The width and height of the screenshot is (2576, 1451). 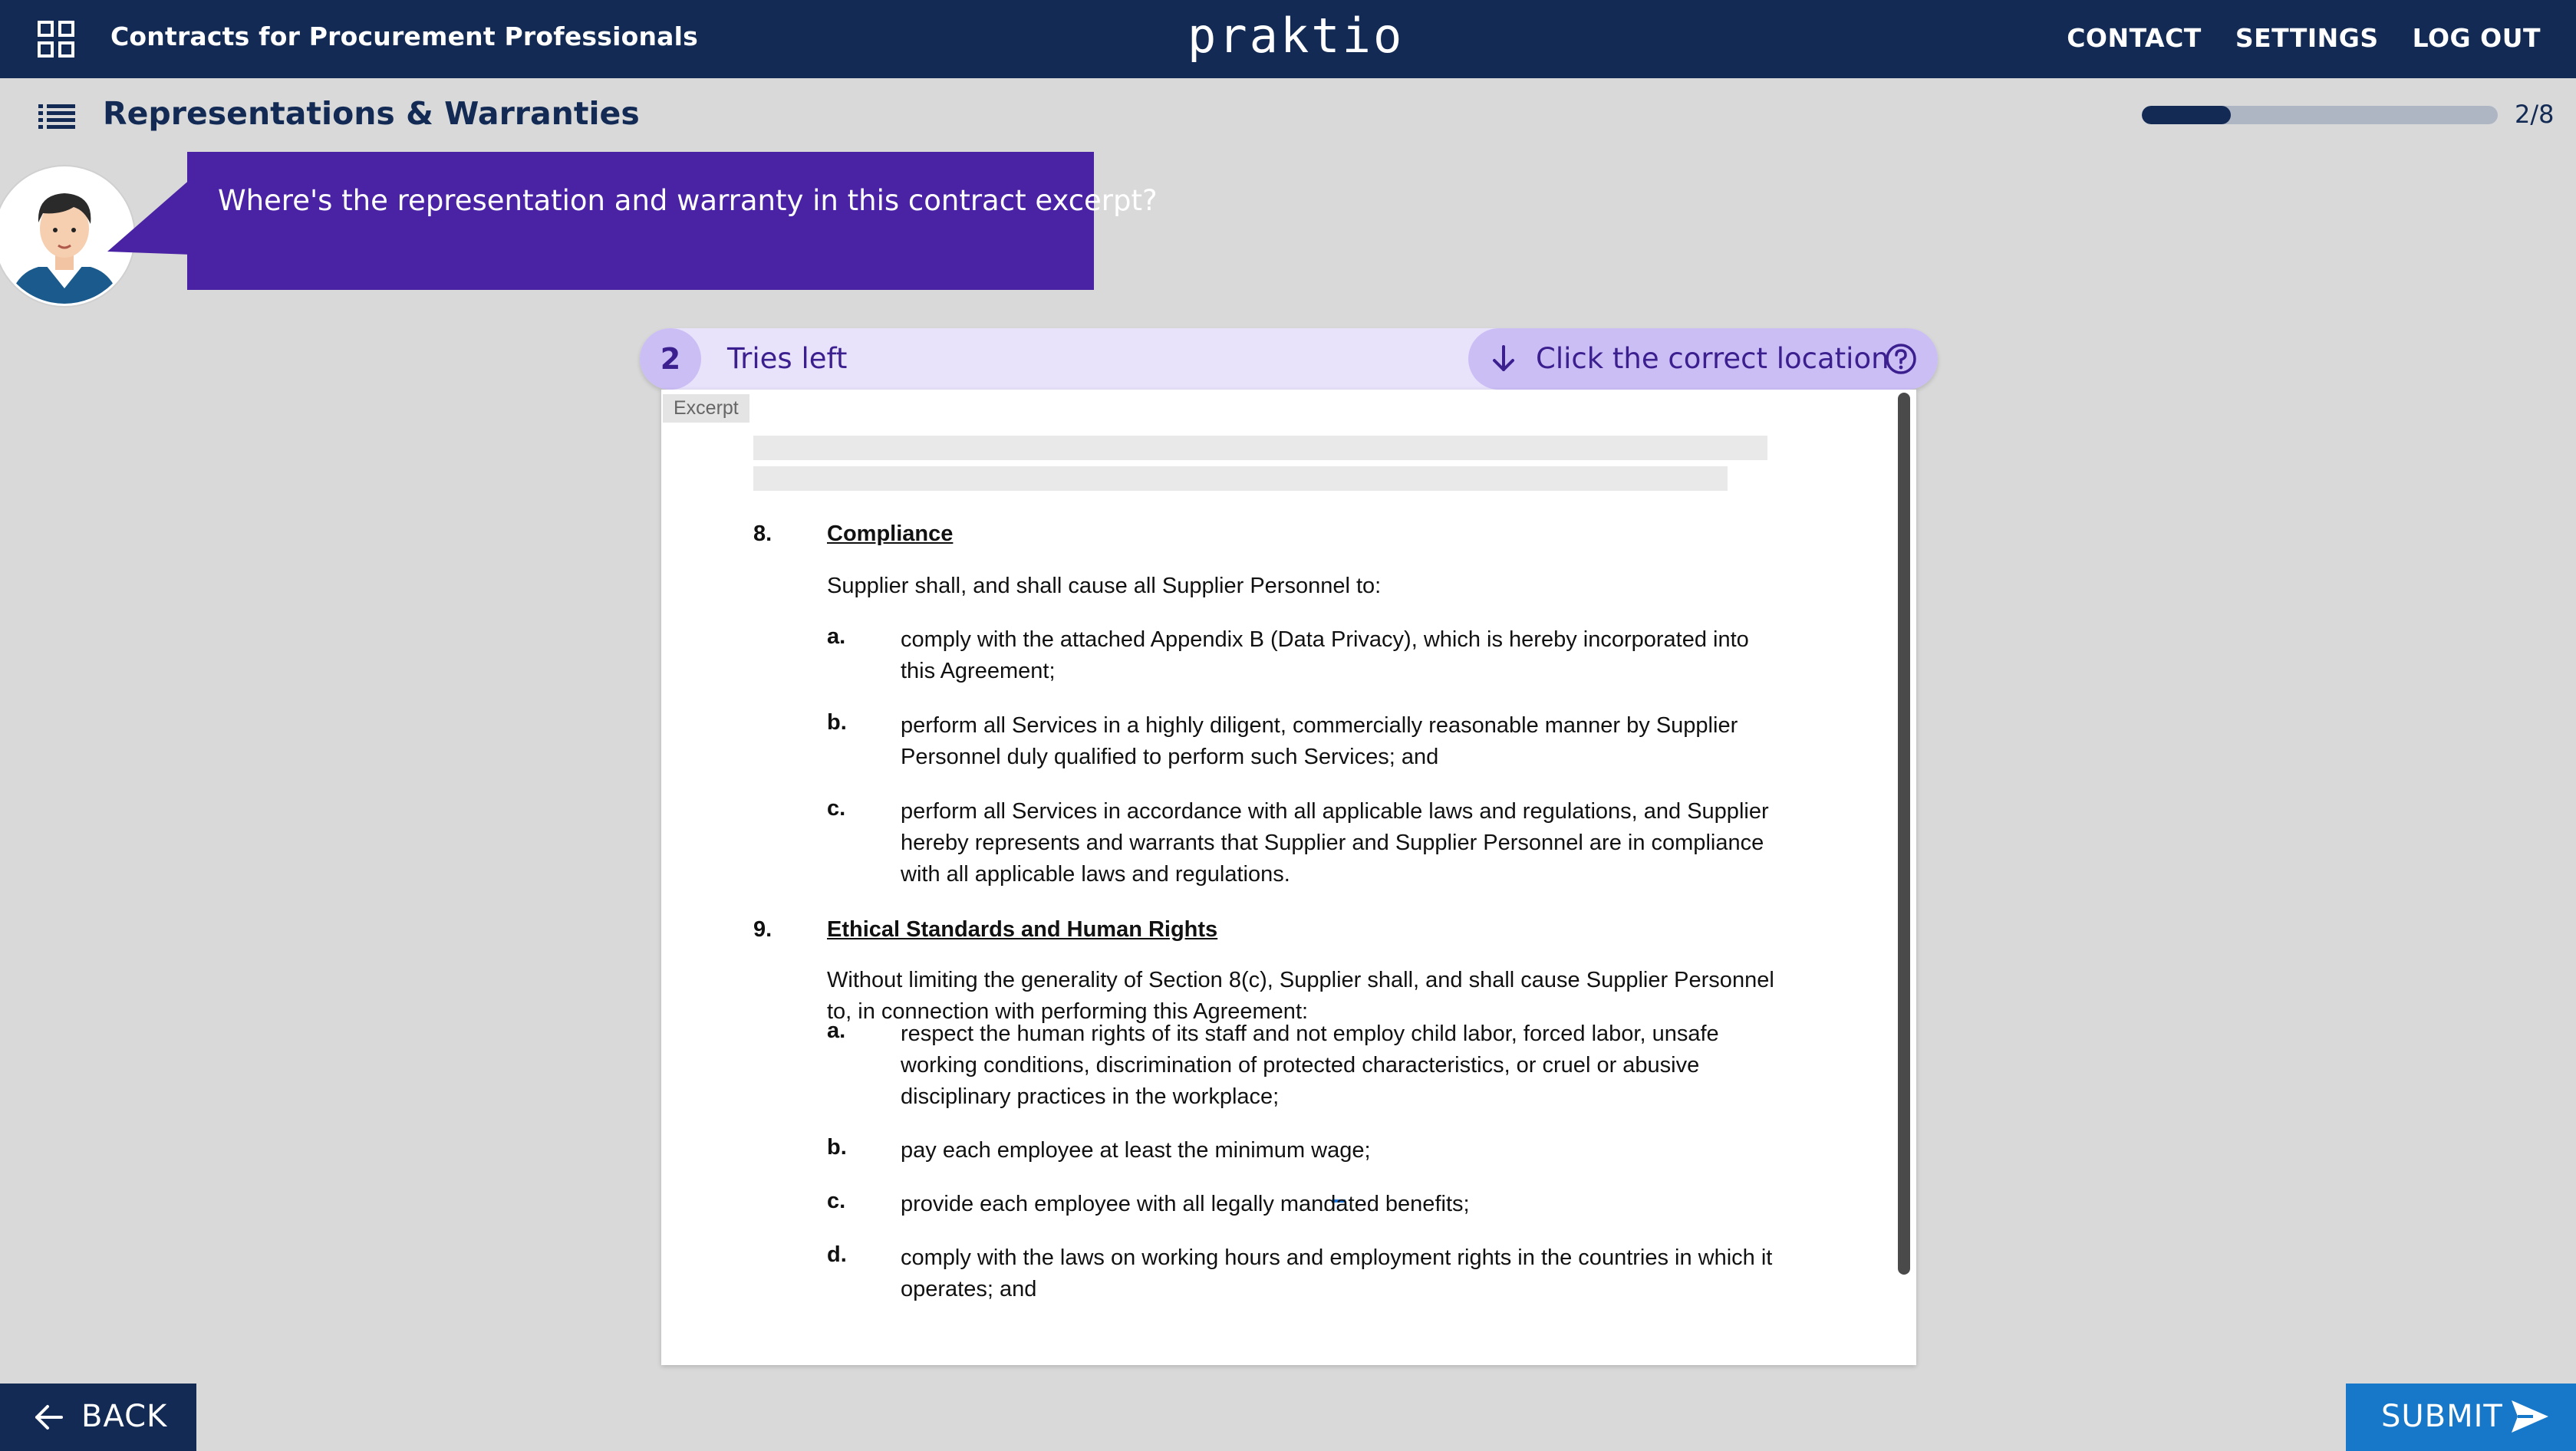 What do you see at coordinates (1901, 359) in the screenshot?
I see `help-circle-icon` at bounding box center [1901, 359].